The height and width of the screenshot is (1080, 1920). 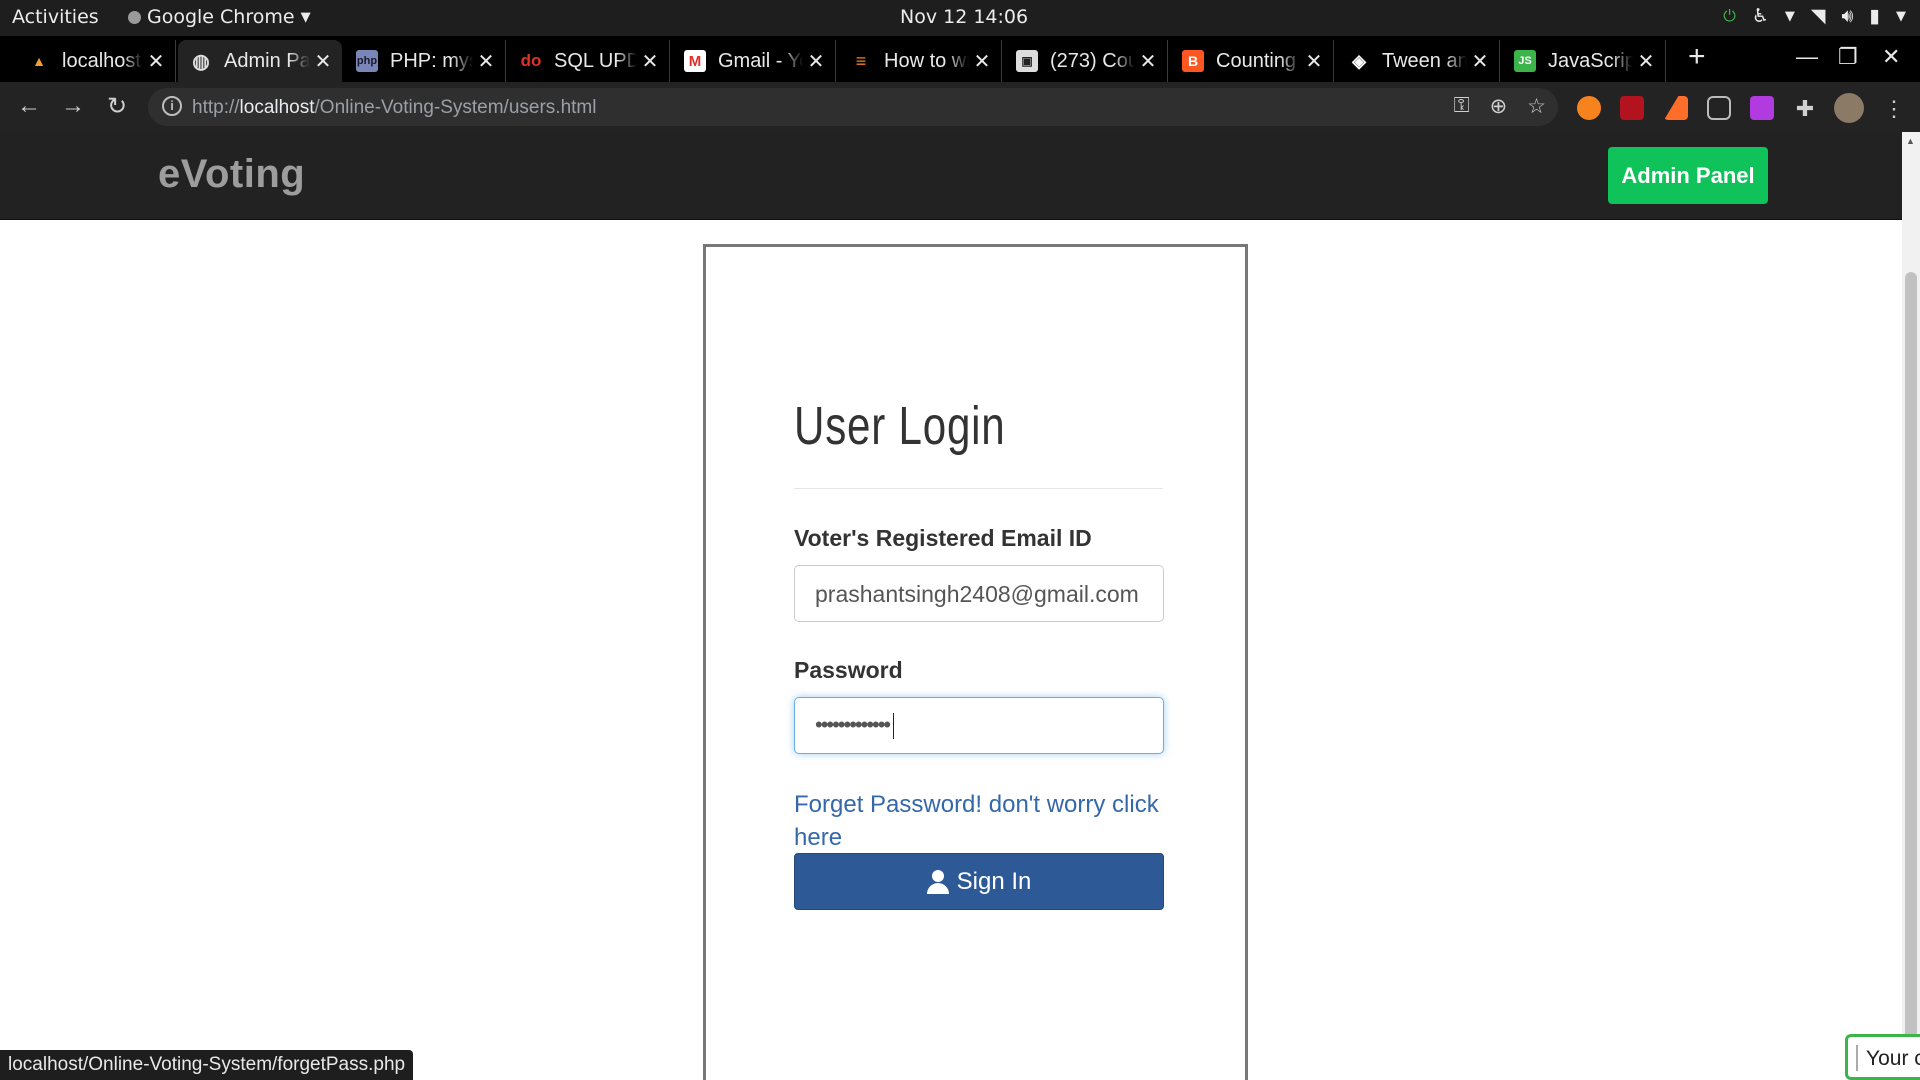 What do you see at coordinates (760, 60) in the screenshot?
I see `tab-title: Gmail - Your` at bounding box center [760, 60].